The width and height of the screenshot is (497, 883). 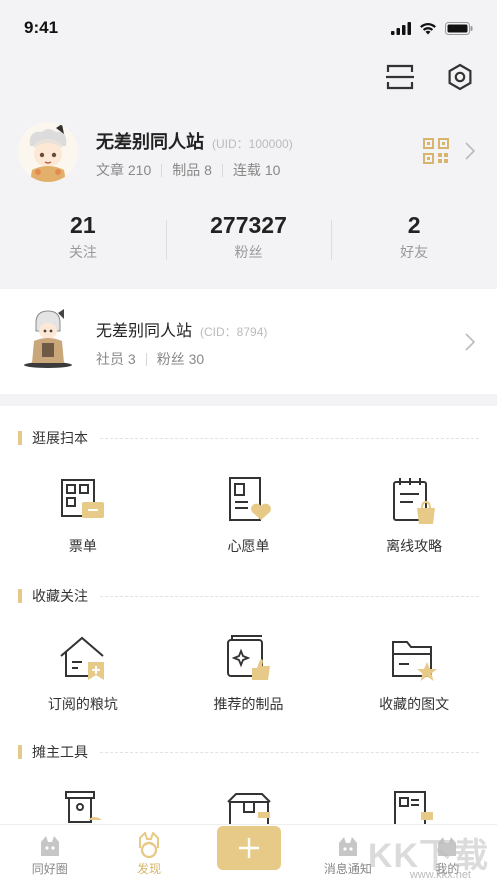 I want to click on fans-count: 277327 粉丝, so click(x=248, y=240).